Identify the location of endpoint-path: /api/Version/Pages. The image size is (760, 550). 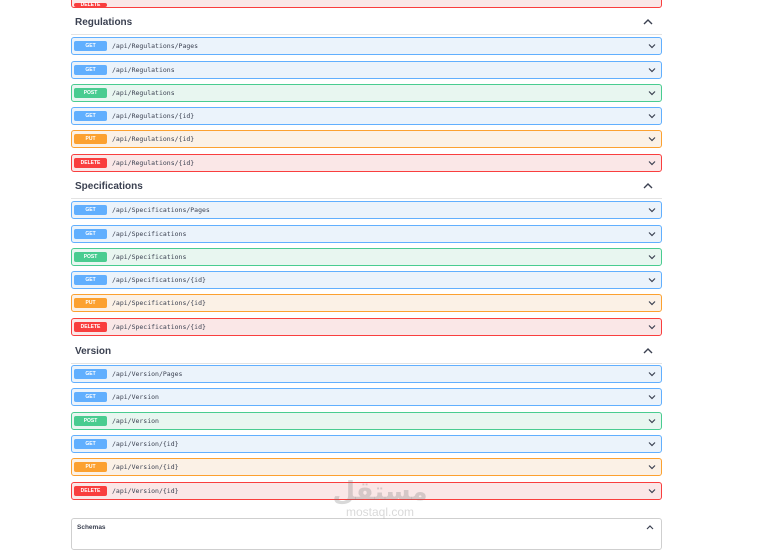
(147, 374).